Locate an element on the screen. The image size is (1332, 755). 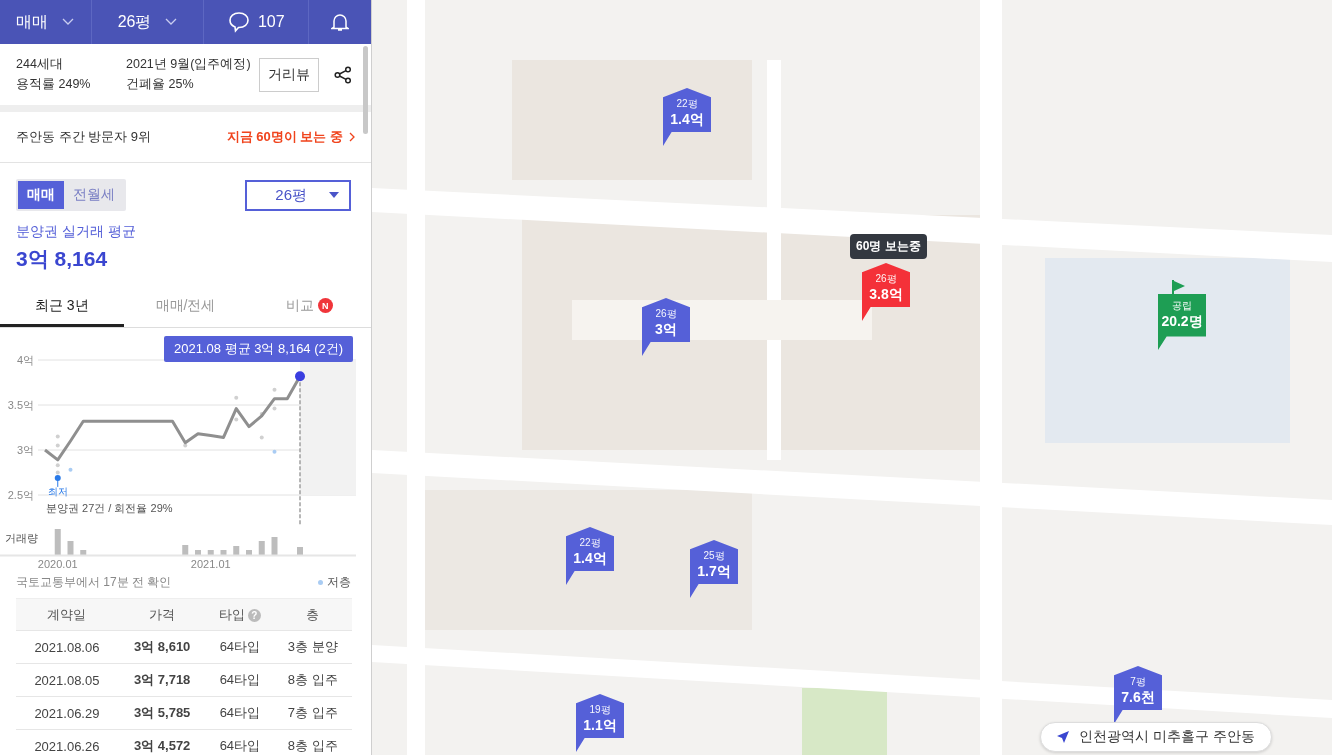
table-cell: 2021.06.26 is located at coordinates (67, 742).